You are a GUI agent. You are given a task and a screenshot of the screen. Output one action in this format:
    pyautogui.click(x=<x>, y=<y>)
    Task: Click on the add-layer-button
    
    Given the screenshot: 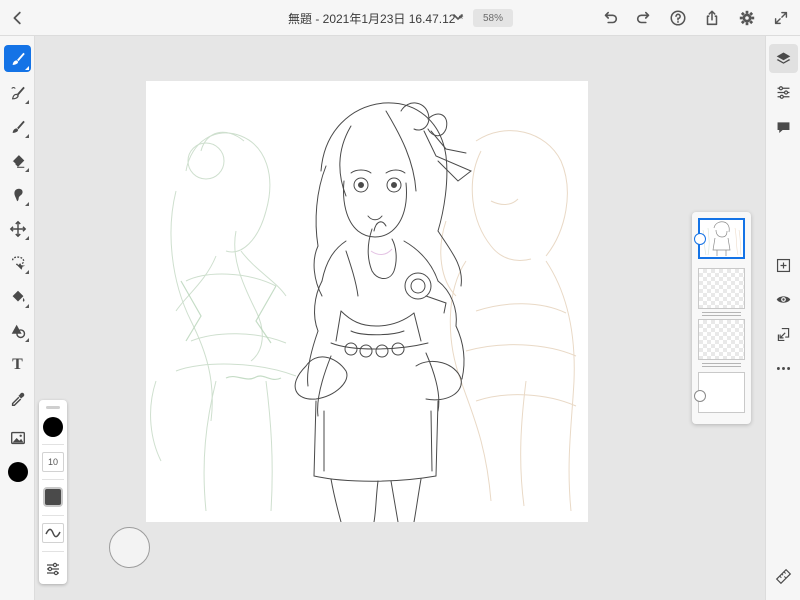 What is the action you would take?
    pyautogui.click(x=783, y=265)
    